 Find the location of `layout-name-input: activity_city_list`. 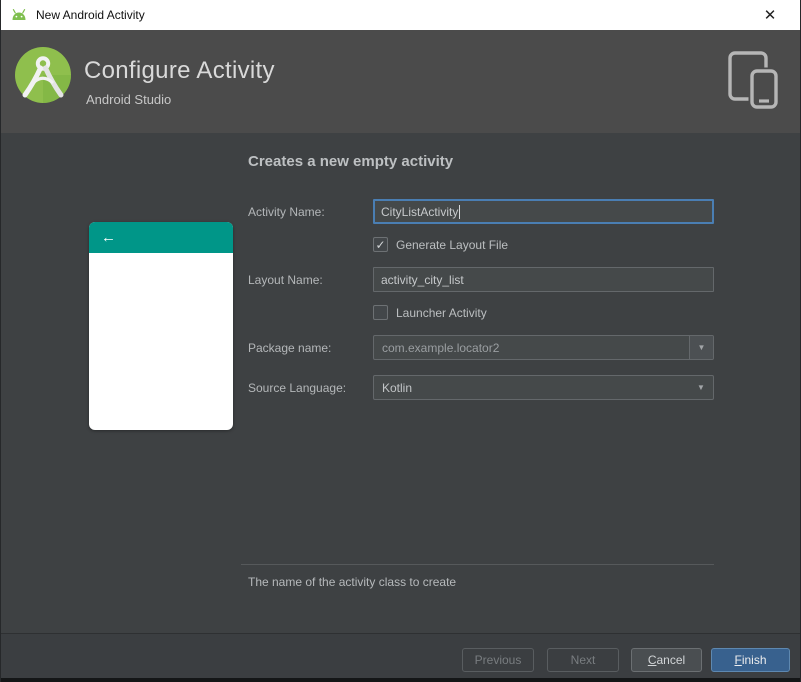

layout-name-input: activity_city_list is located at coordinates (543, 279).